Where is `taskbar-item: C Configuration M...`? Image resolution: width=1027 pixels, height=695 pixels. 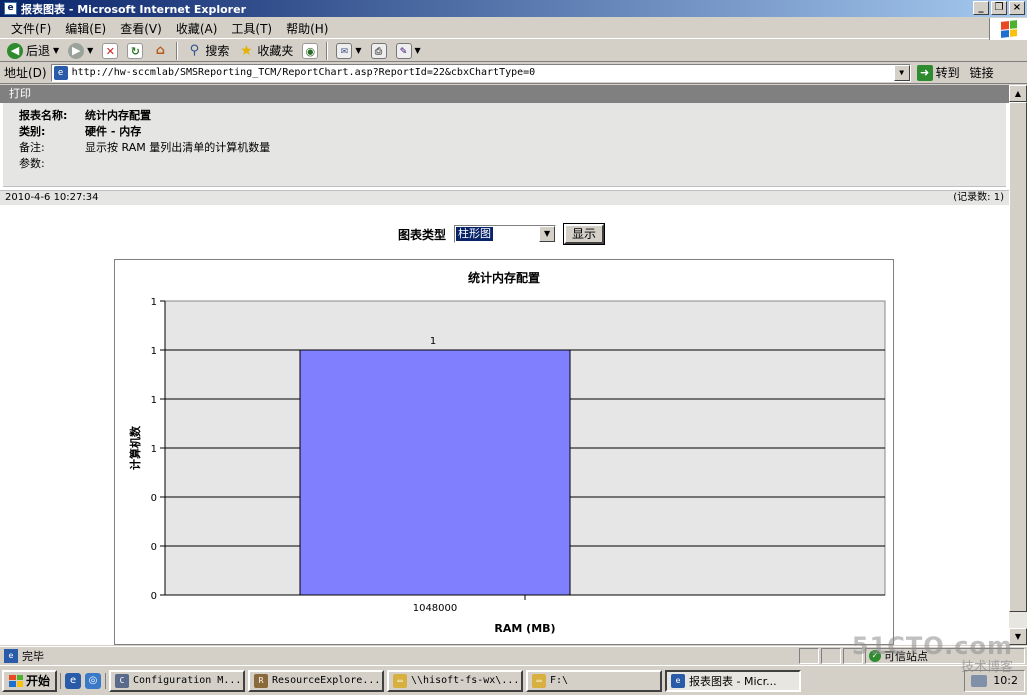 taskbar-item: C Configuration M... is located at coordinates (177, 680).